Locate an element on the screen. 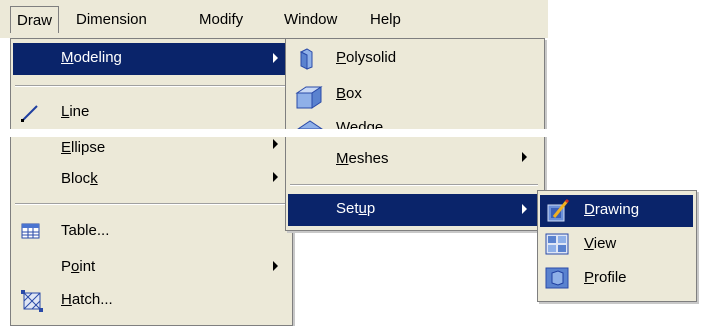 The width and height of the screenshot is (703, 326). menu-item-block: Block is located at coordinates (151, 180).